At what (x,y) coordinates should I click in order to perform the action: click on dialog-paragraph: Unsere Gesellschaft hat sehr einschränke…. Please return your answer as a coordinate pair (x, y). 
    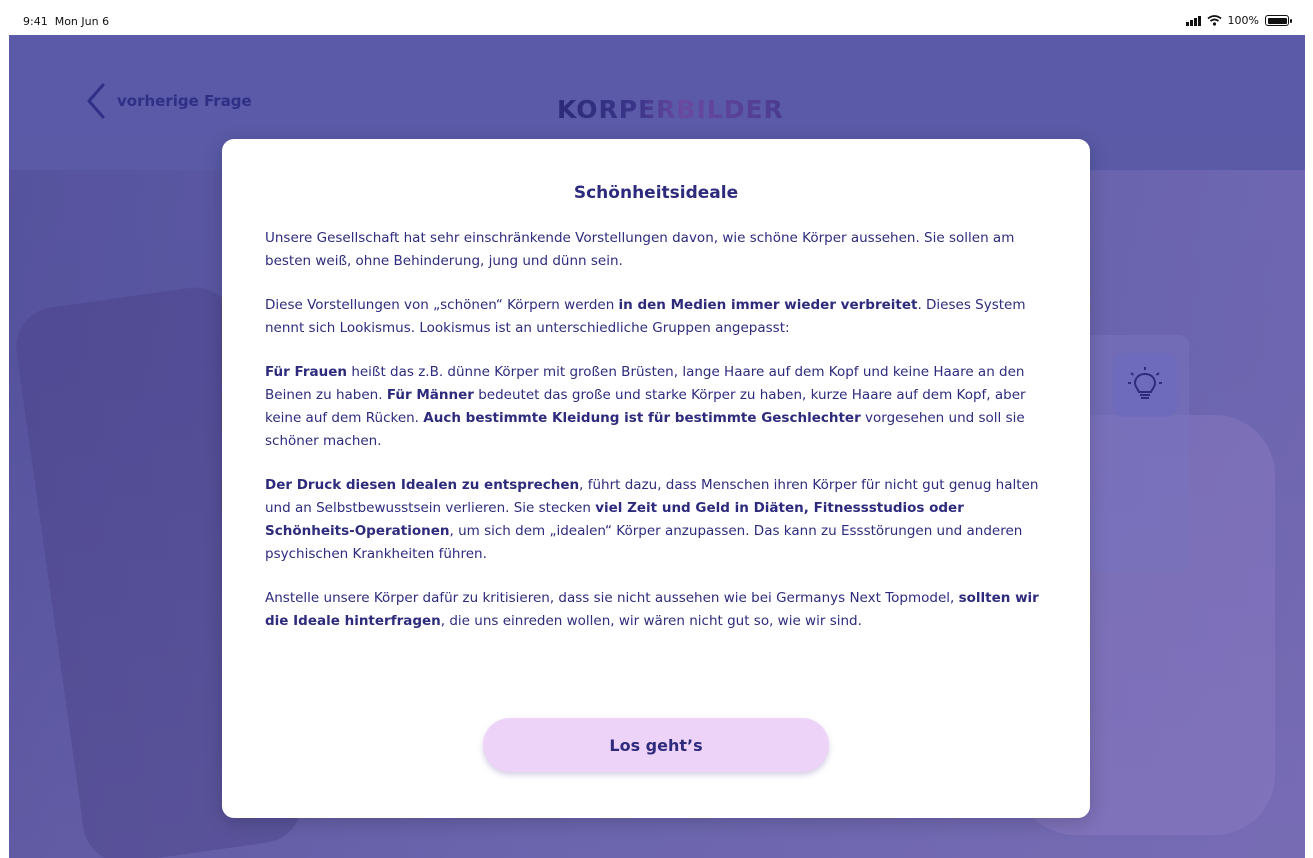
    Looking at the image, I should click on (660, 250).